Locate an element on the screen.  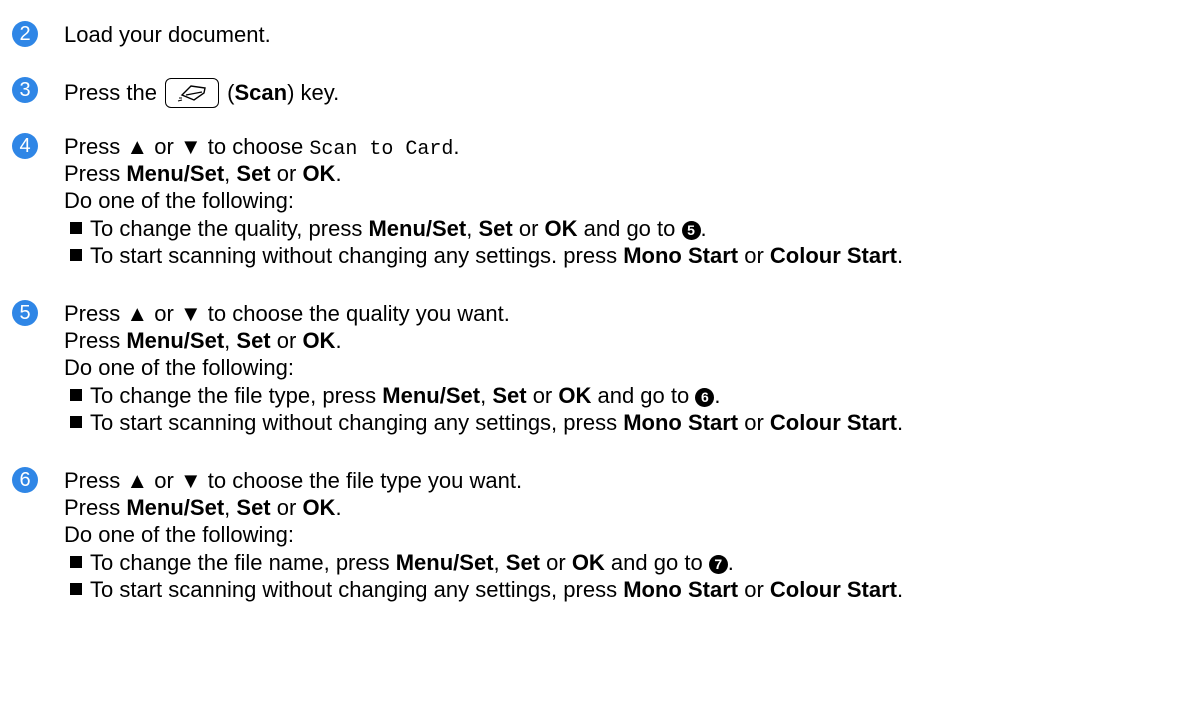
step-ref-icon: 7 is located at coordinates (718, 564).